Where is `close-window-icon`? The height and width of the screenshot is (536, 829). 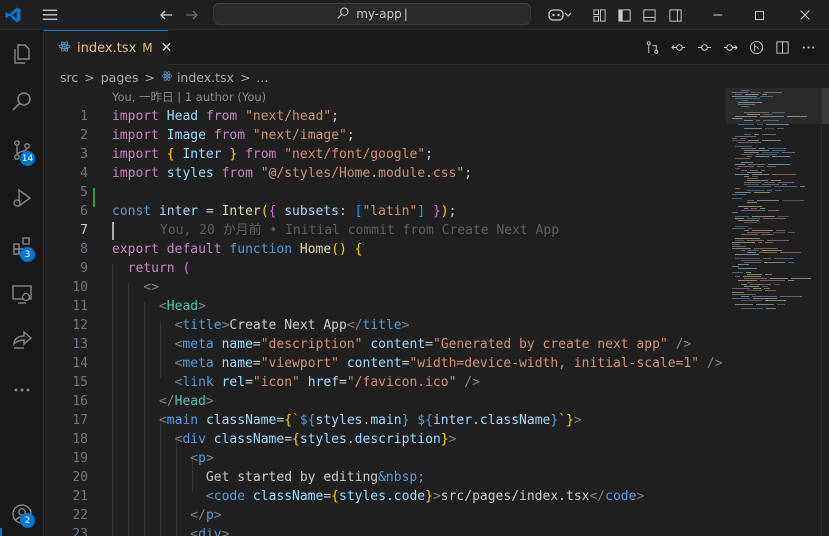
close-window-icon is located at coordinates (805, 15).